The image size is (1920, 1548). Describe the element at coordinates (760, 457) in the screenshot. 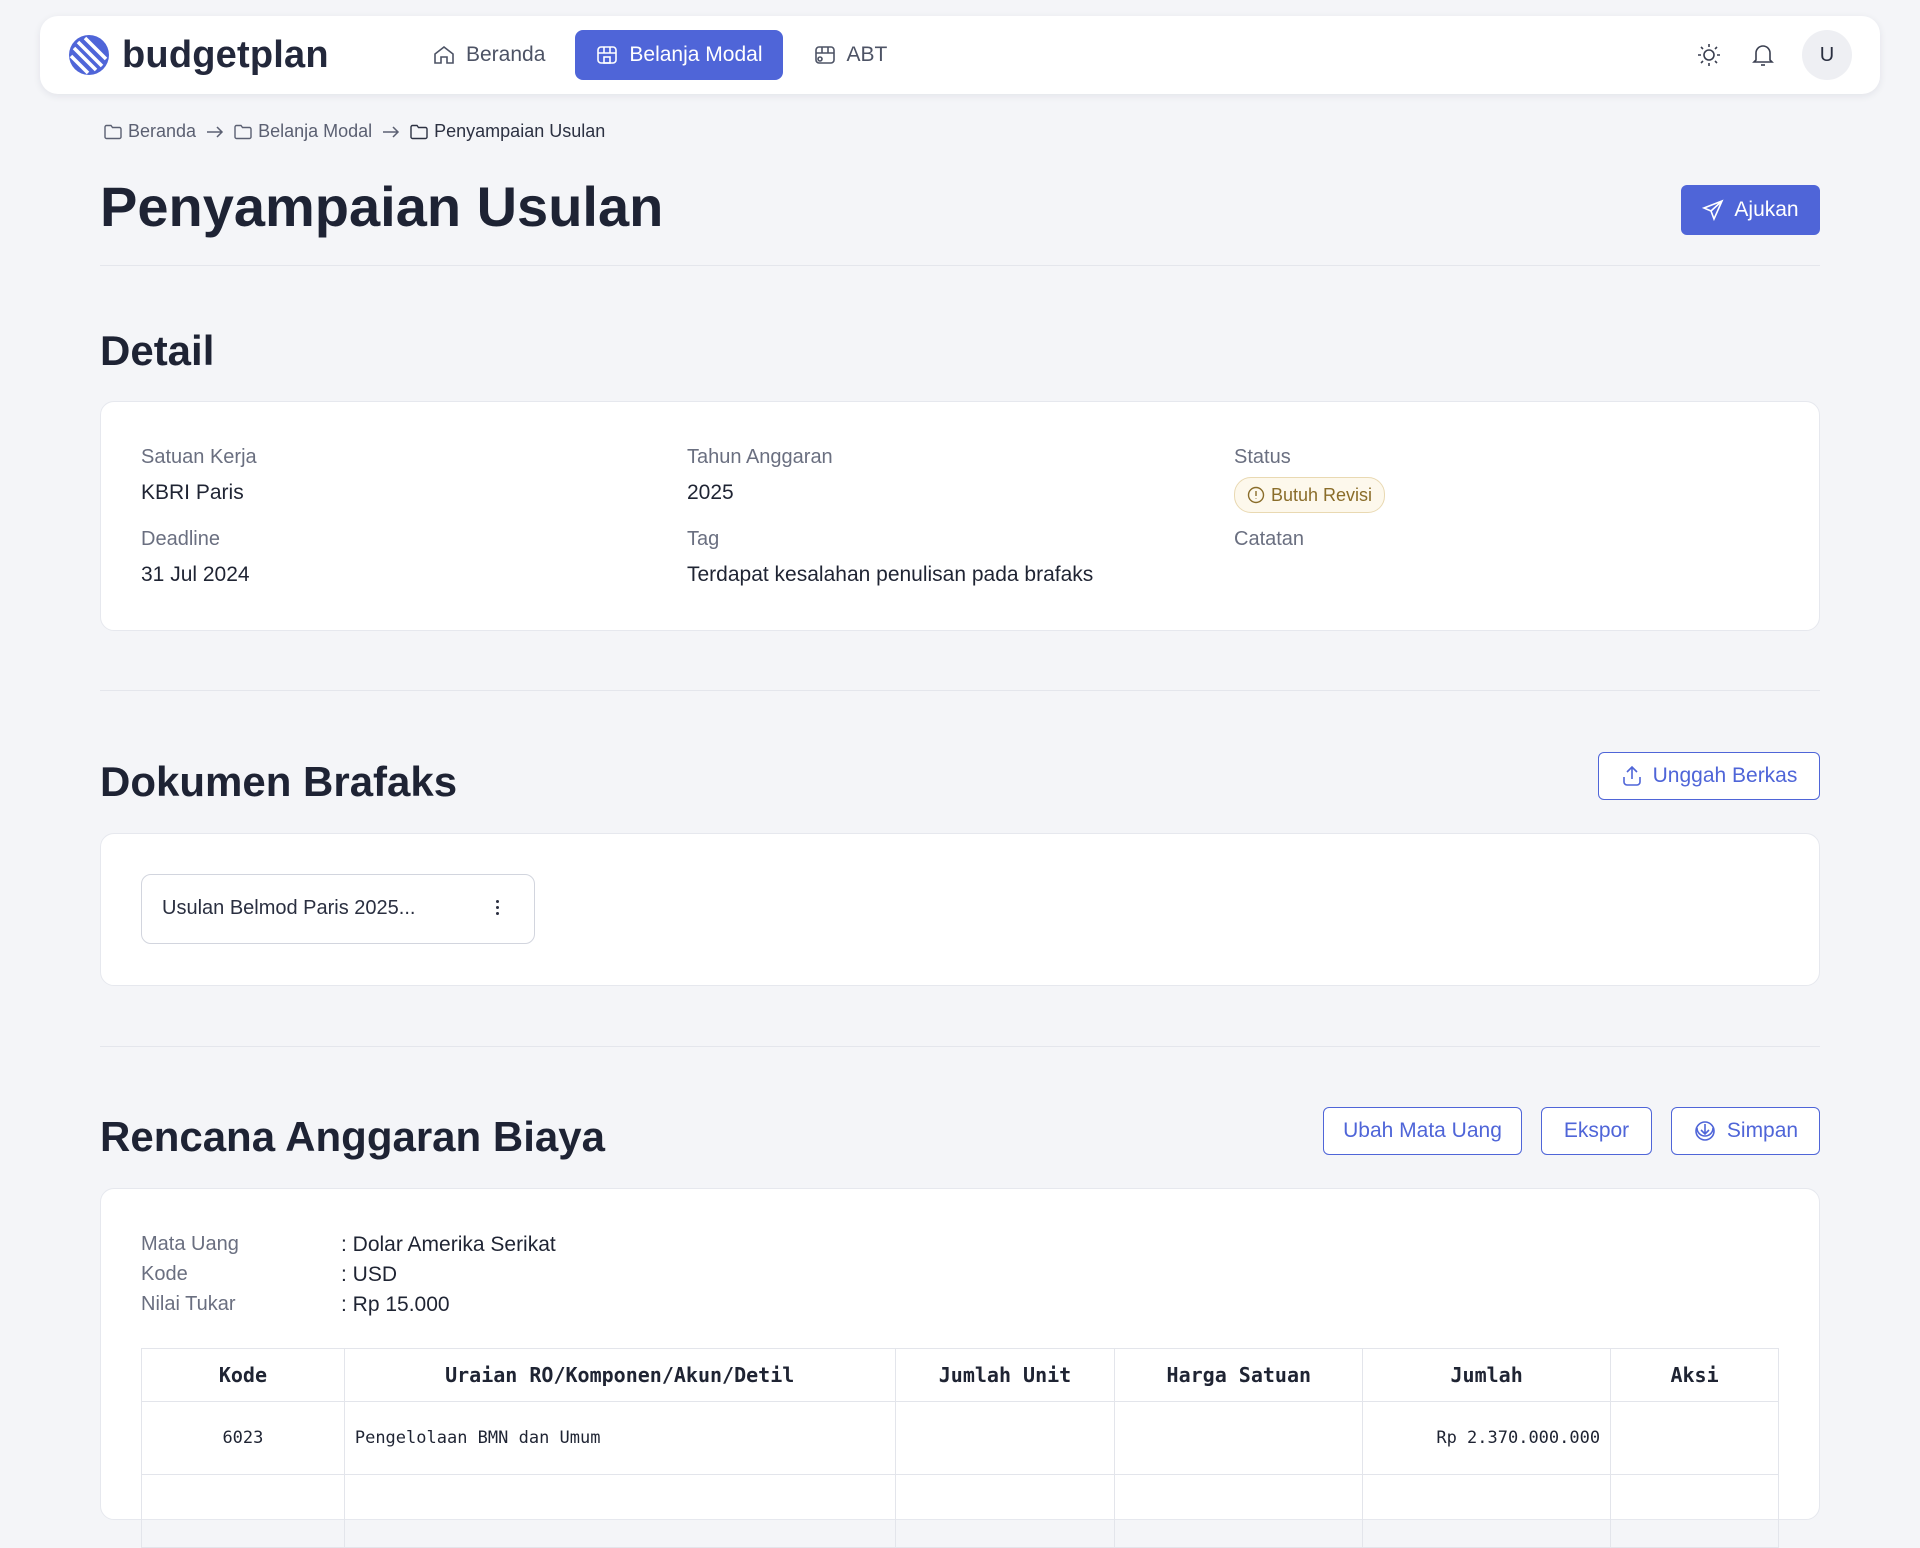

I see `tahun-anggaran-label: Tahun Anggaran` at that location.